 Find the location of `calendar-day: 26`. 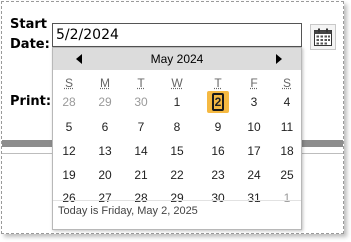

calendar-day: 26 is located at coordinates (69, 198).